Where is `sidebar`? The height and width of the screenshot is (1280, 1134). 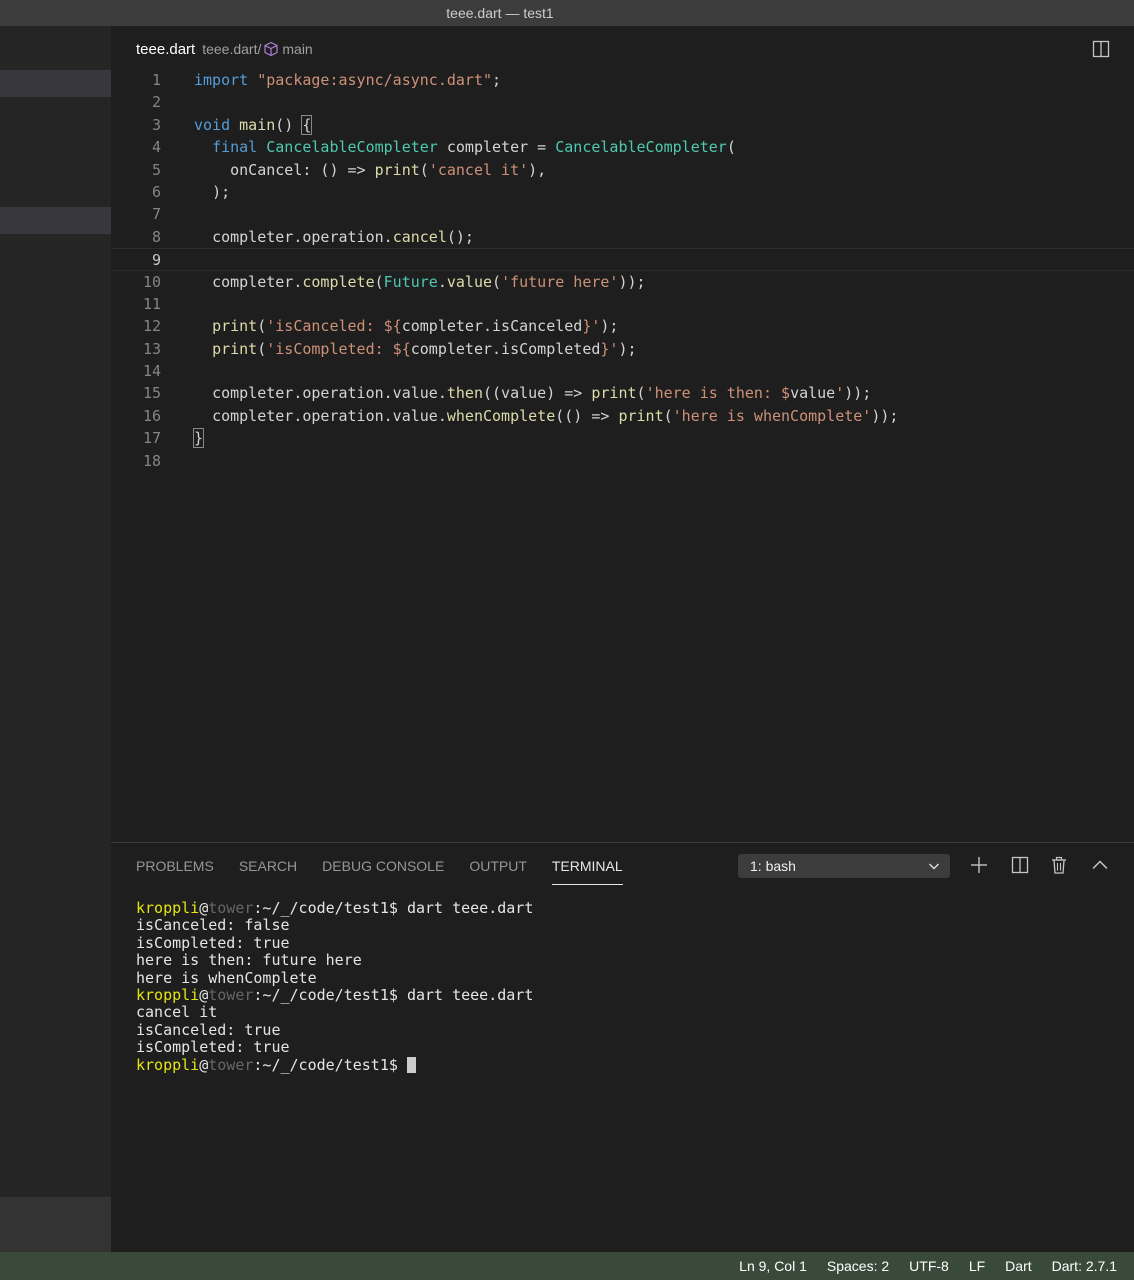 sidebar is located at coordinates (55, 639).